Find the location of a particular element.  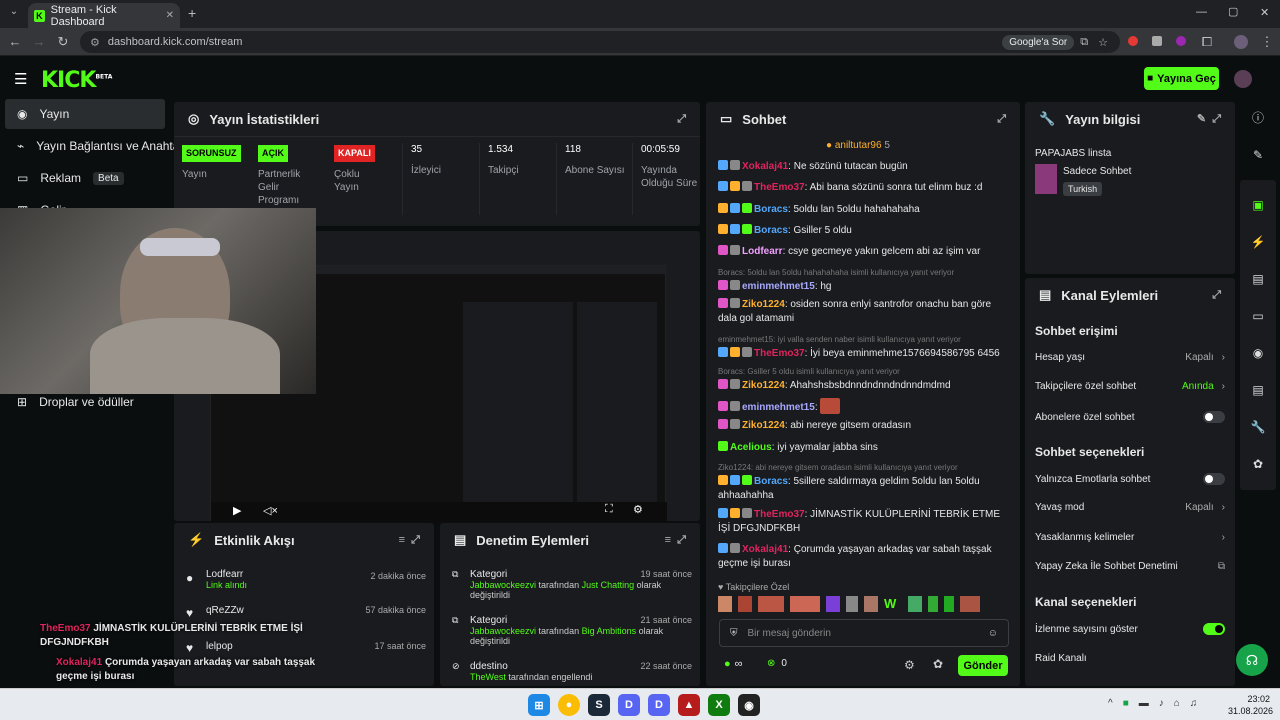

info-icon: ⓘ is located at coordinates (1258, 117).